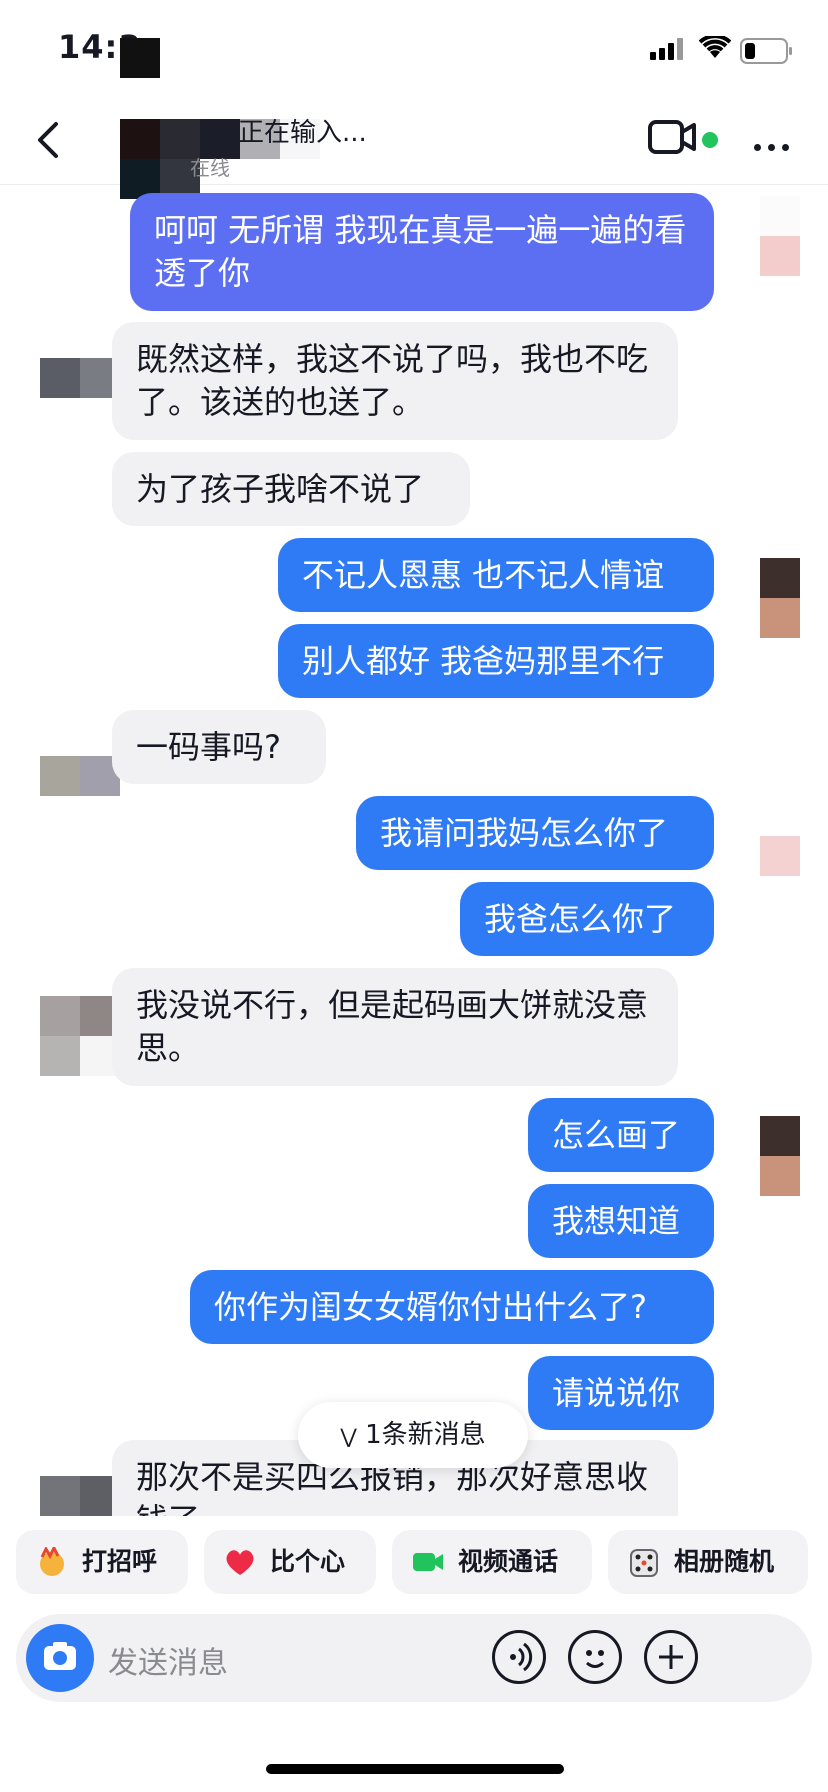  What do you see at coordinates (666, 49) in the screenshot?
I see `cellular-signal-icon` at bounding box center [666, 49].